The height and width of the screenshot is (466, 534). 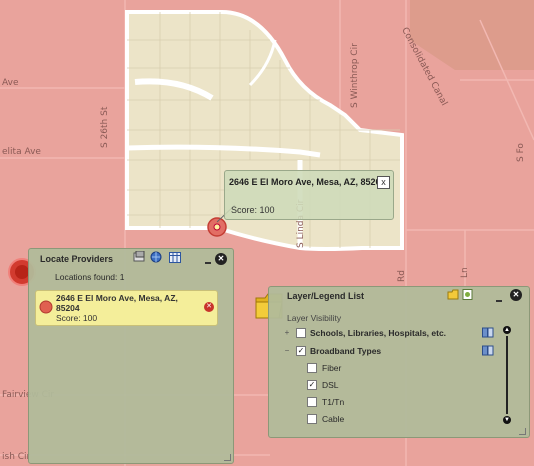 I want to click on popup-close-button: x, so click(x=383, y=182).